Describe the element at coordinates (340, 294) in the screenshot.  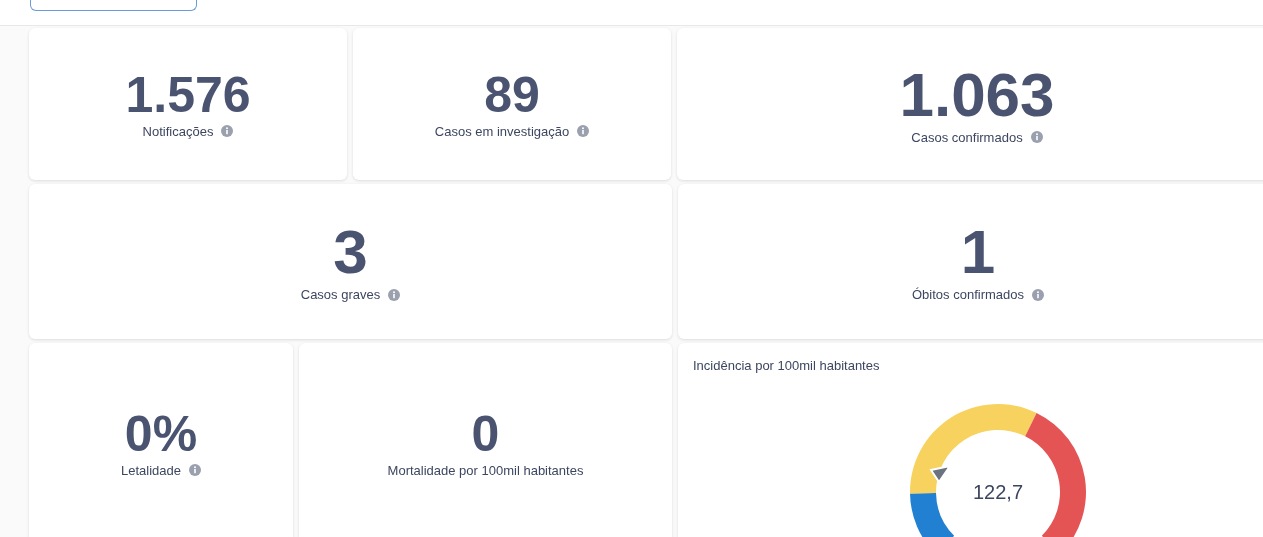
I see `stat-label: Casos graves` at that location.